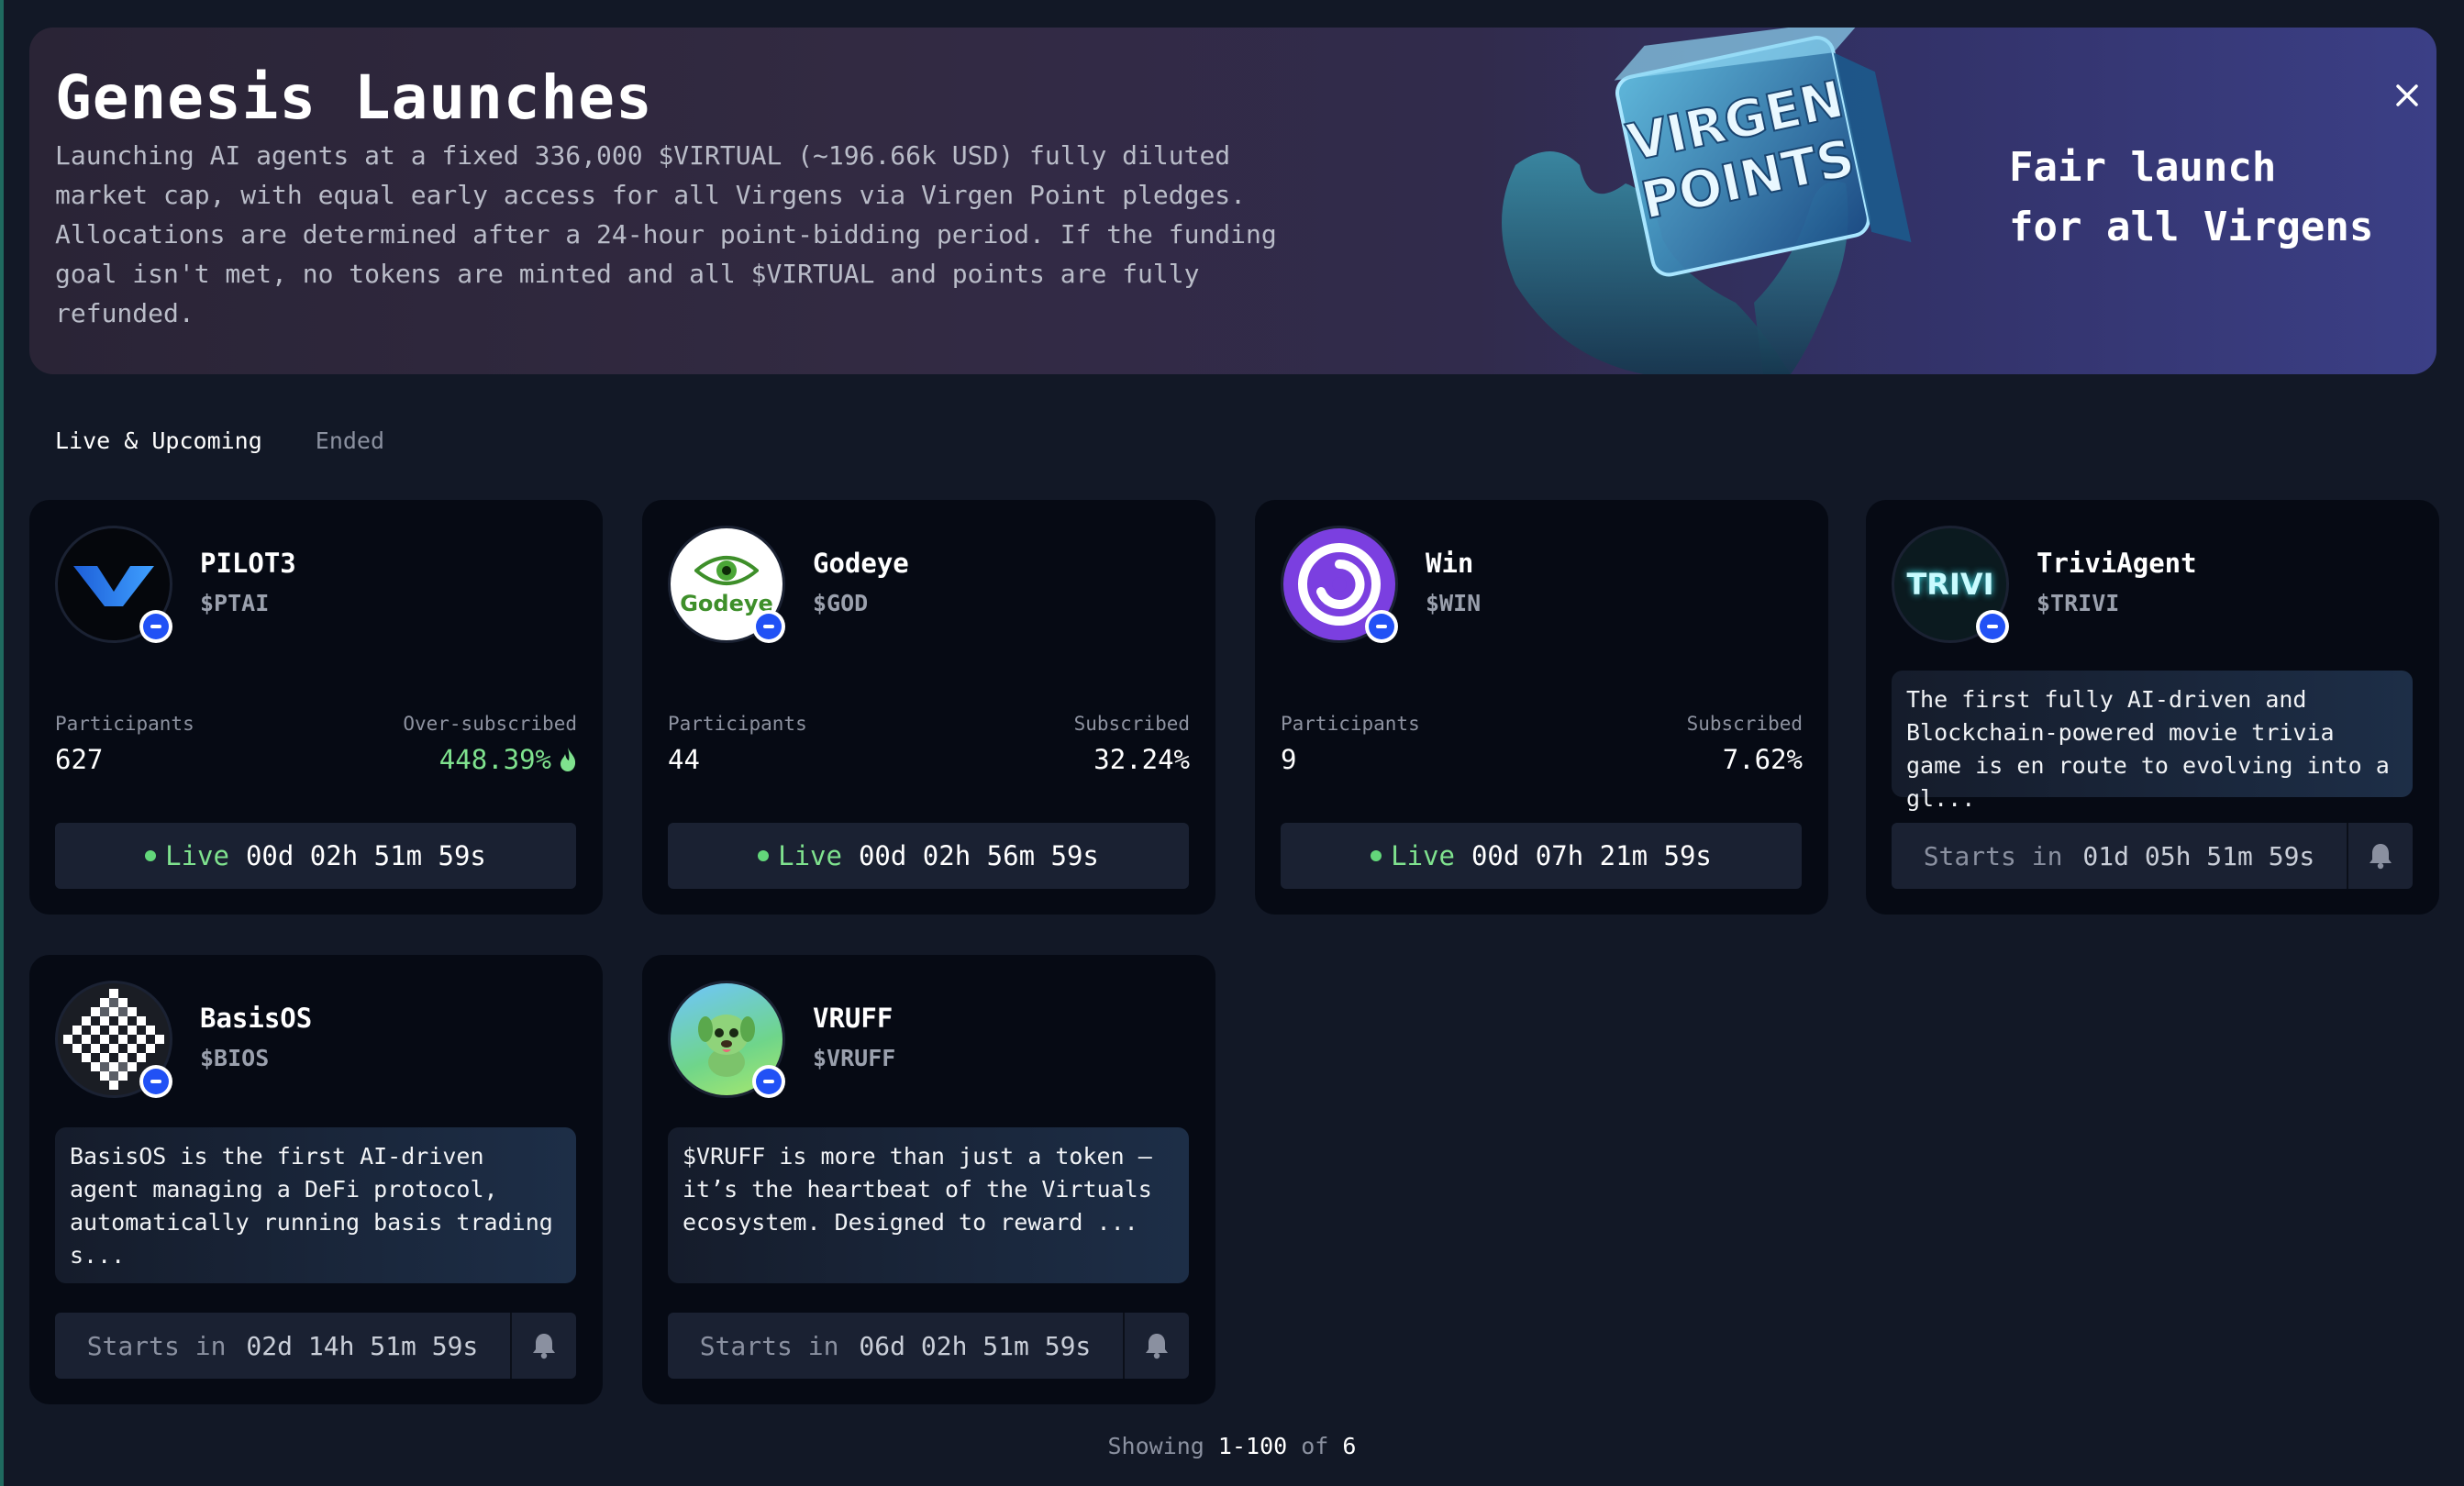 The width and height of the screenshot is (2464, 1486). I want to click on live-countdown-bar: Live 00d 02h 56m 59s, so click(929, 856).